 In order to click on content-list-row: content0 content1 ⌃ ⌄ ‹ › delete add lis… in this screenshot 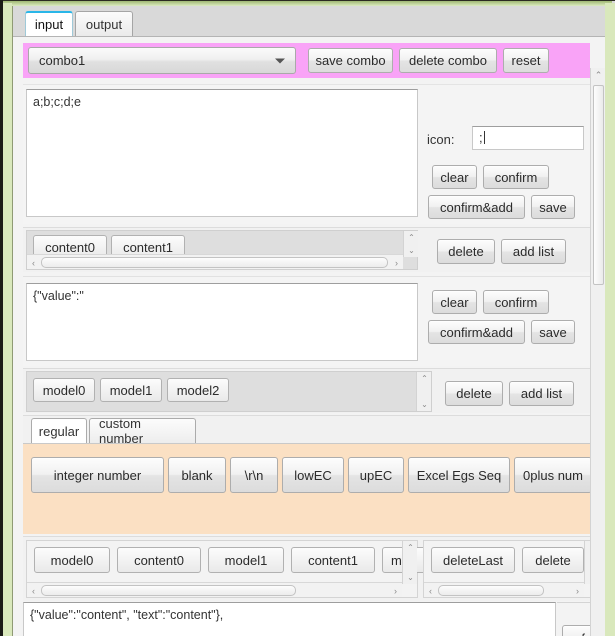, I will do `click(306, 249)`.